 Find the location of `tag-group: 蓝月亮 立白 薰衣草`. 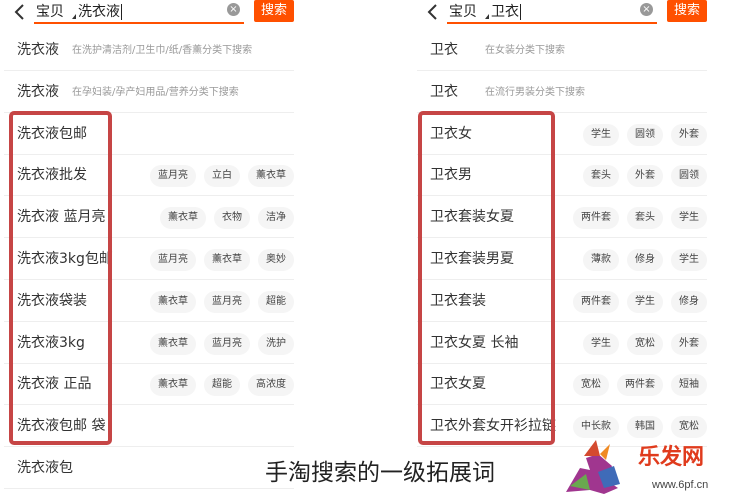

tag-group: 蓝月亮 立白 薰衣草 is located at coordinates (222, 176).